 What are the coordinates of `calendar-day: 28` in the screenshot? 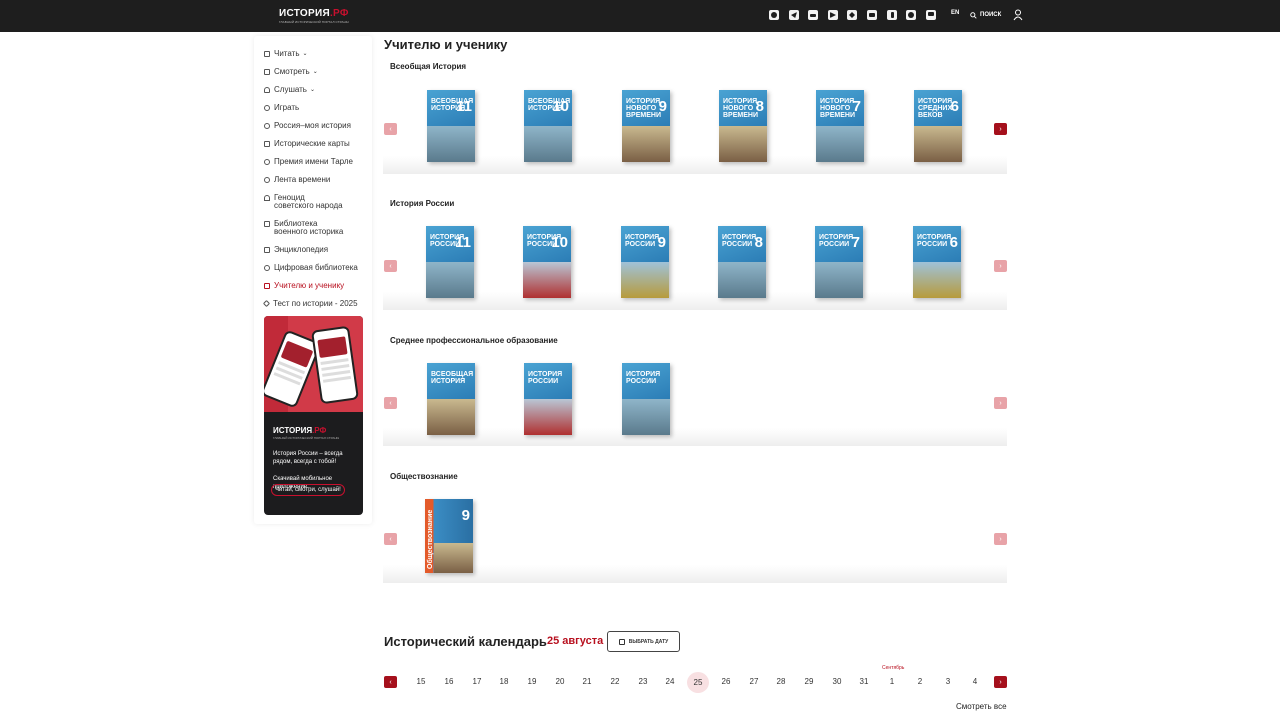 It's located at (781, 682).